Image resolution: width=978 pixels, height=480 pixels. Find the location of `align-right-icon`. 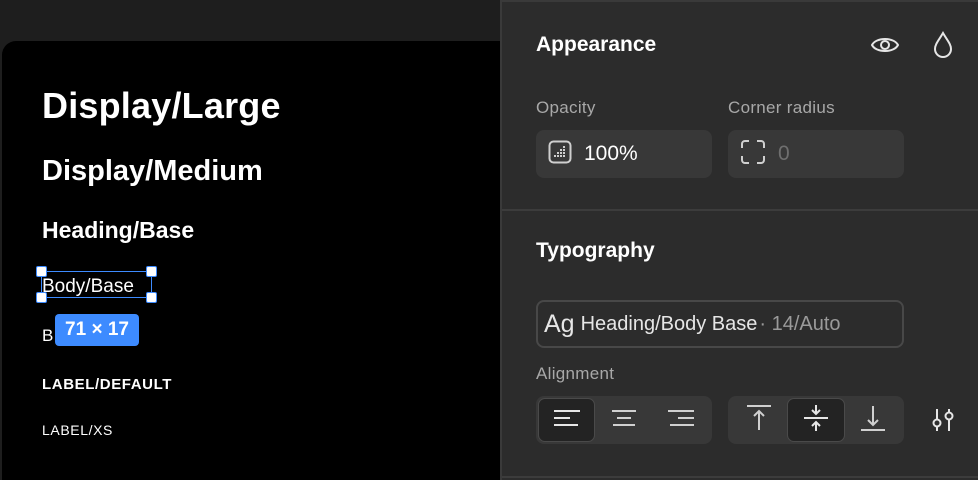

align-right-icon is located at coordinates (681, 420).